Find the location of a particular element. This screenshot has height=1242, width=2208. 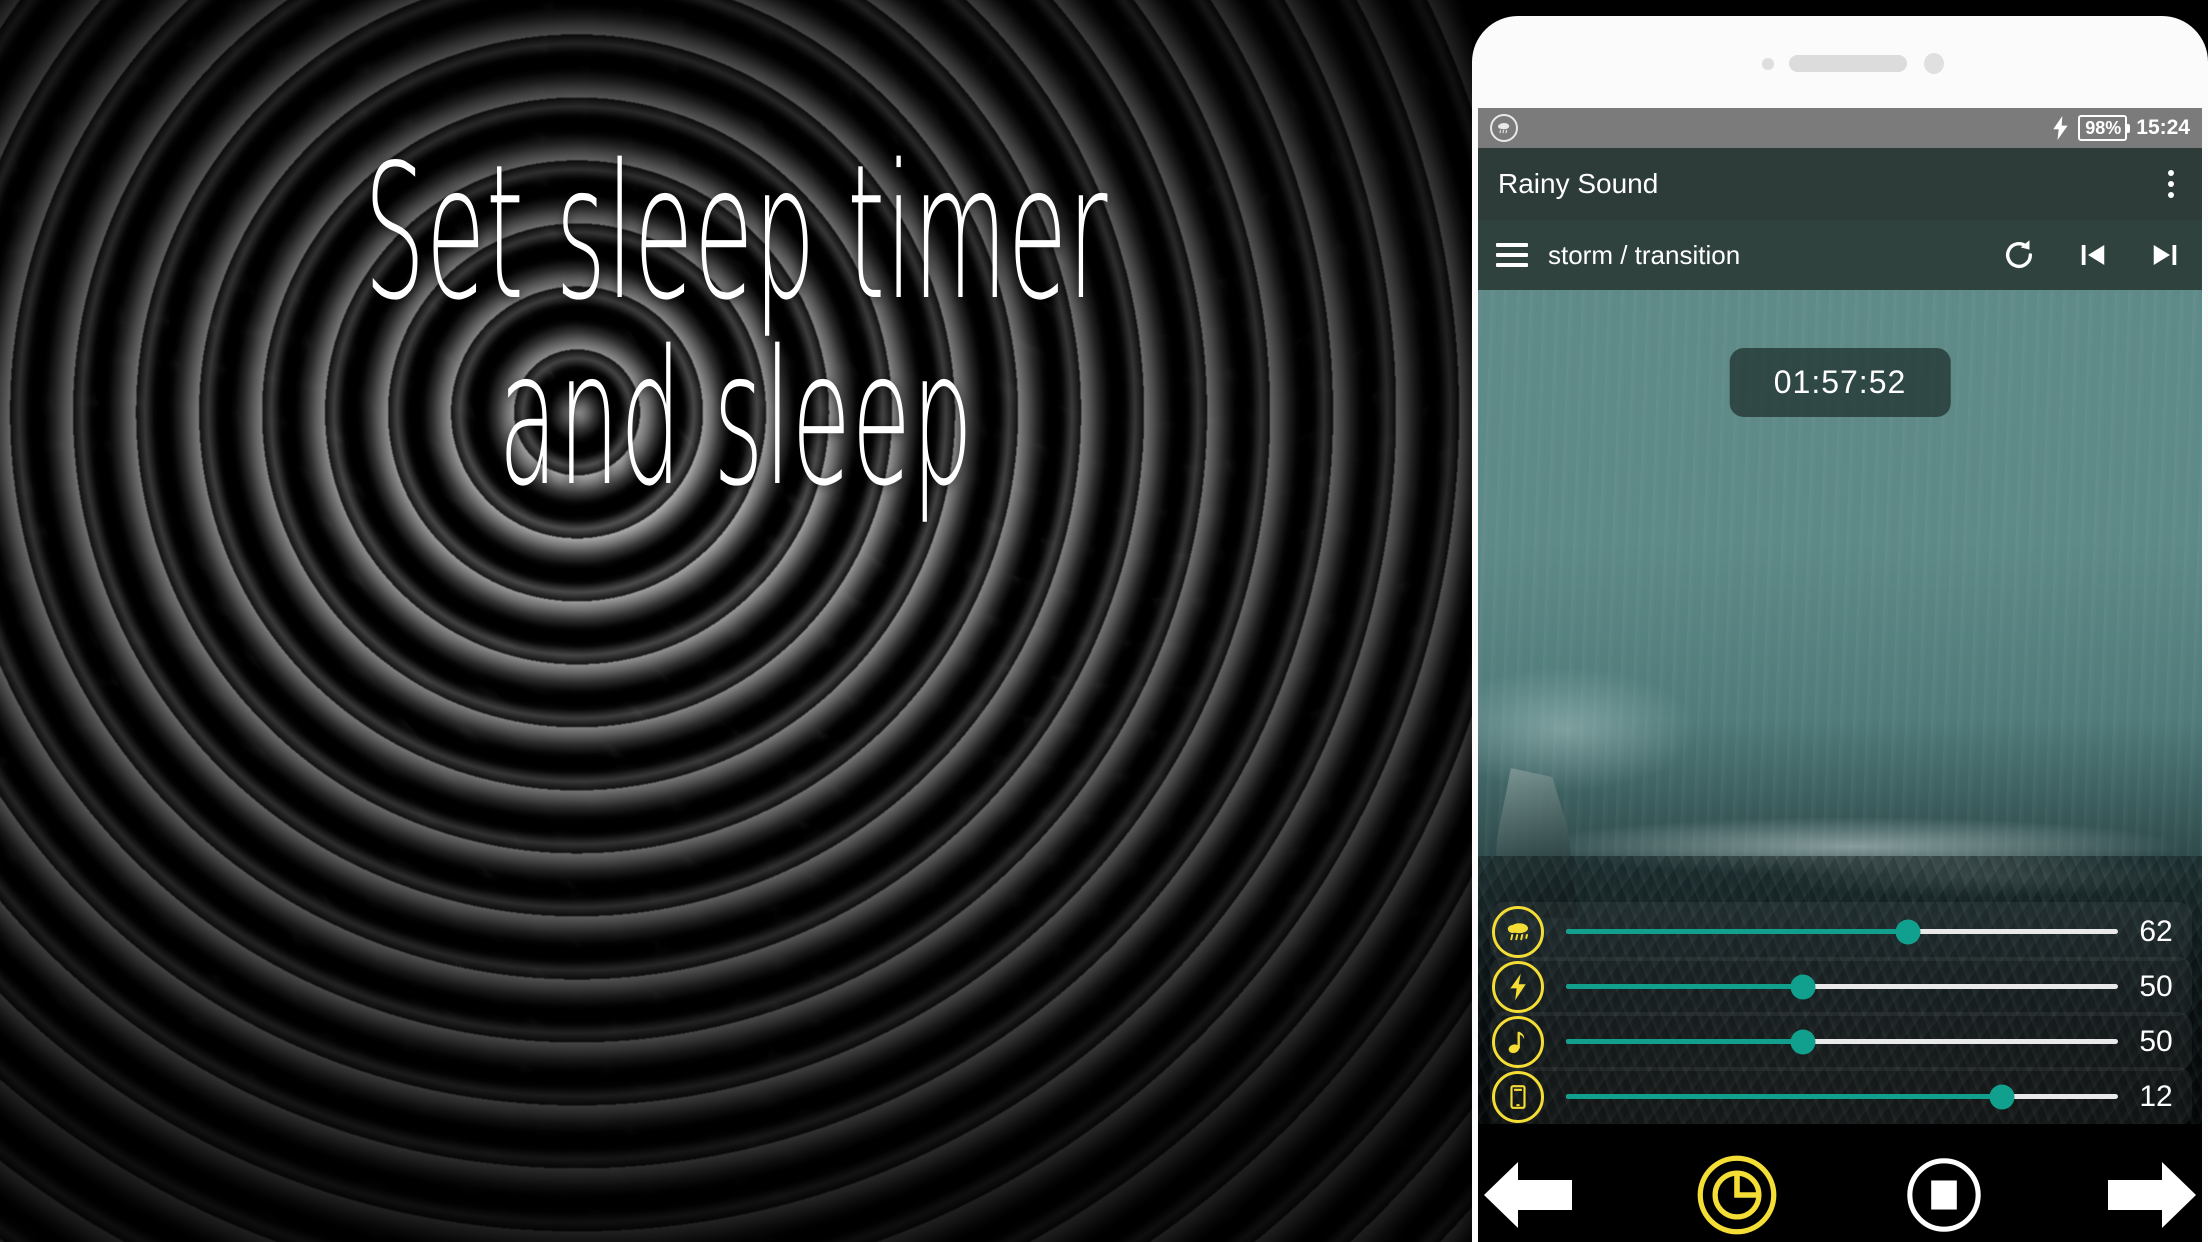

status-bar: 98% 15:24 is located at coordinates (1840, 128).